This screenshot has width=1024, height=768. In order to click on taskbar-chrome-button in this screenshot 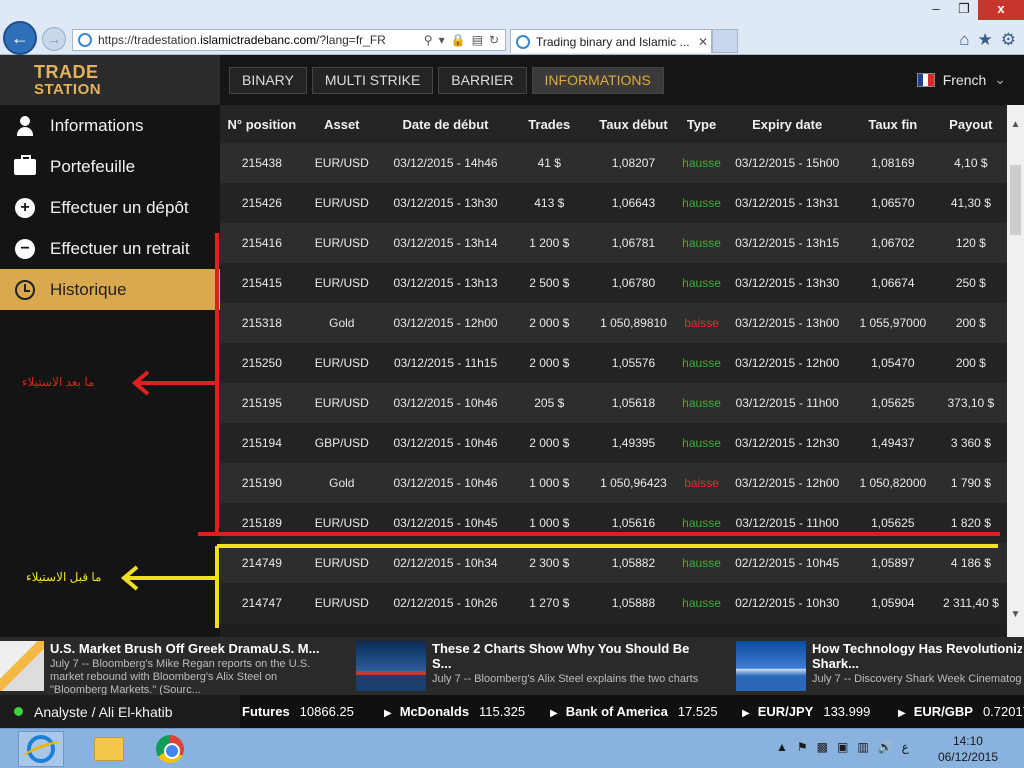, I will do `click(170, 749)`.